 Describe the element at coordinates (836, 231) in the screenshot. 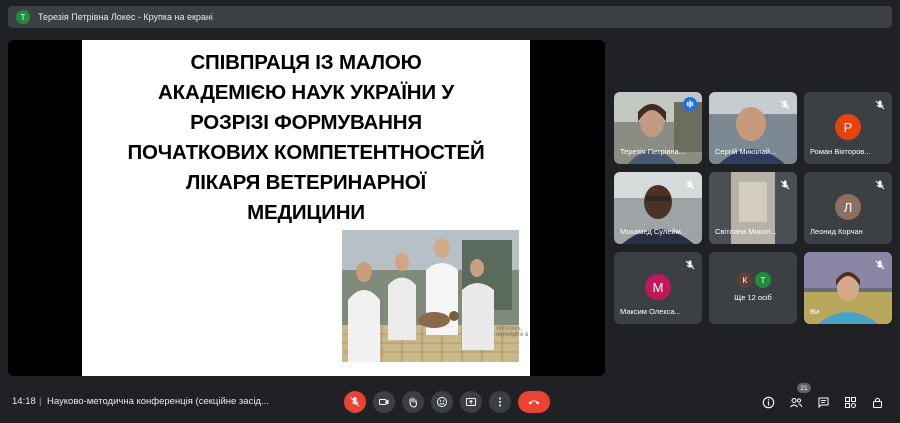

I see `participant-name: Леонид Корчан` at that location.